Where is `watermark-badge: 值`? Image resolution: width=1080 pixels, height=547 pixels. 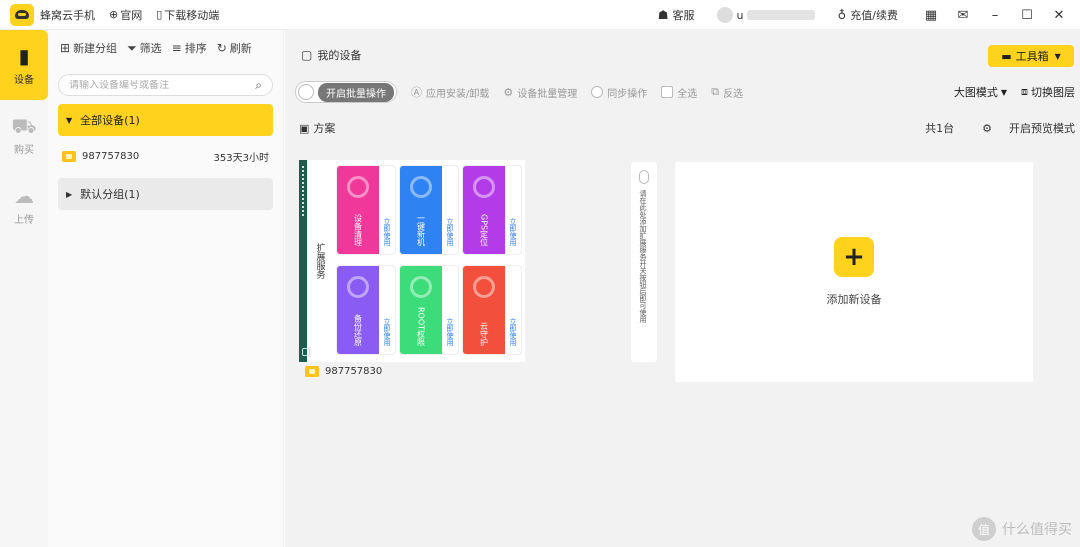
watermark-badge: 值 is located at coordinates (984, 529).